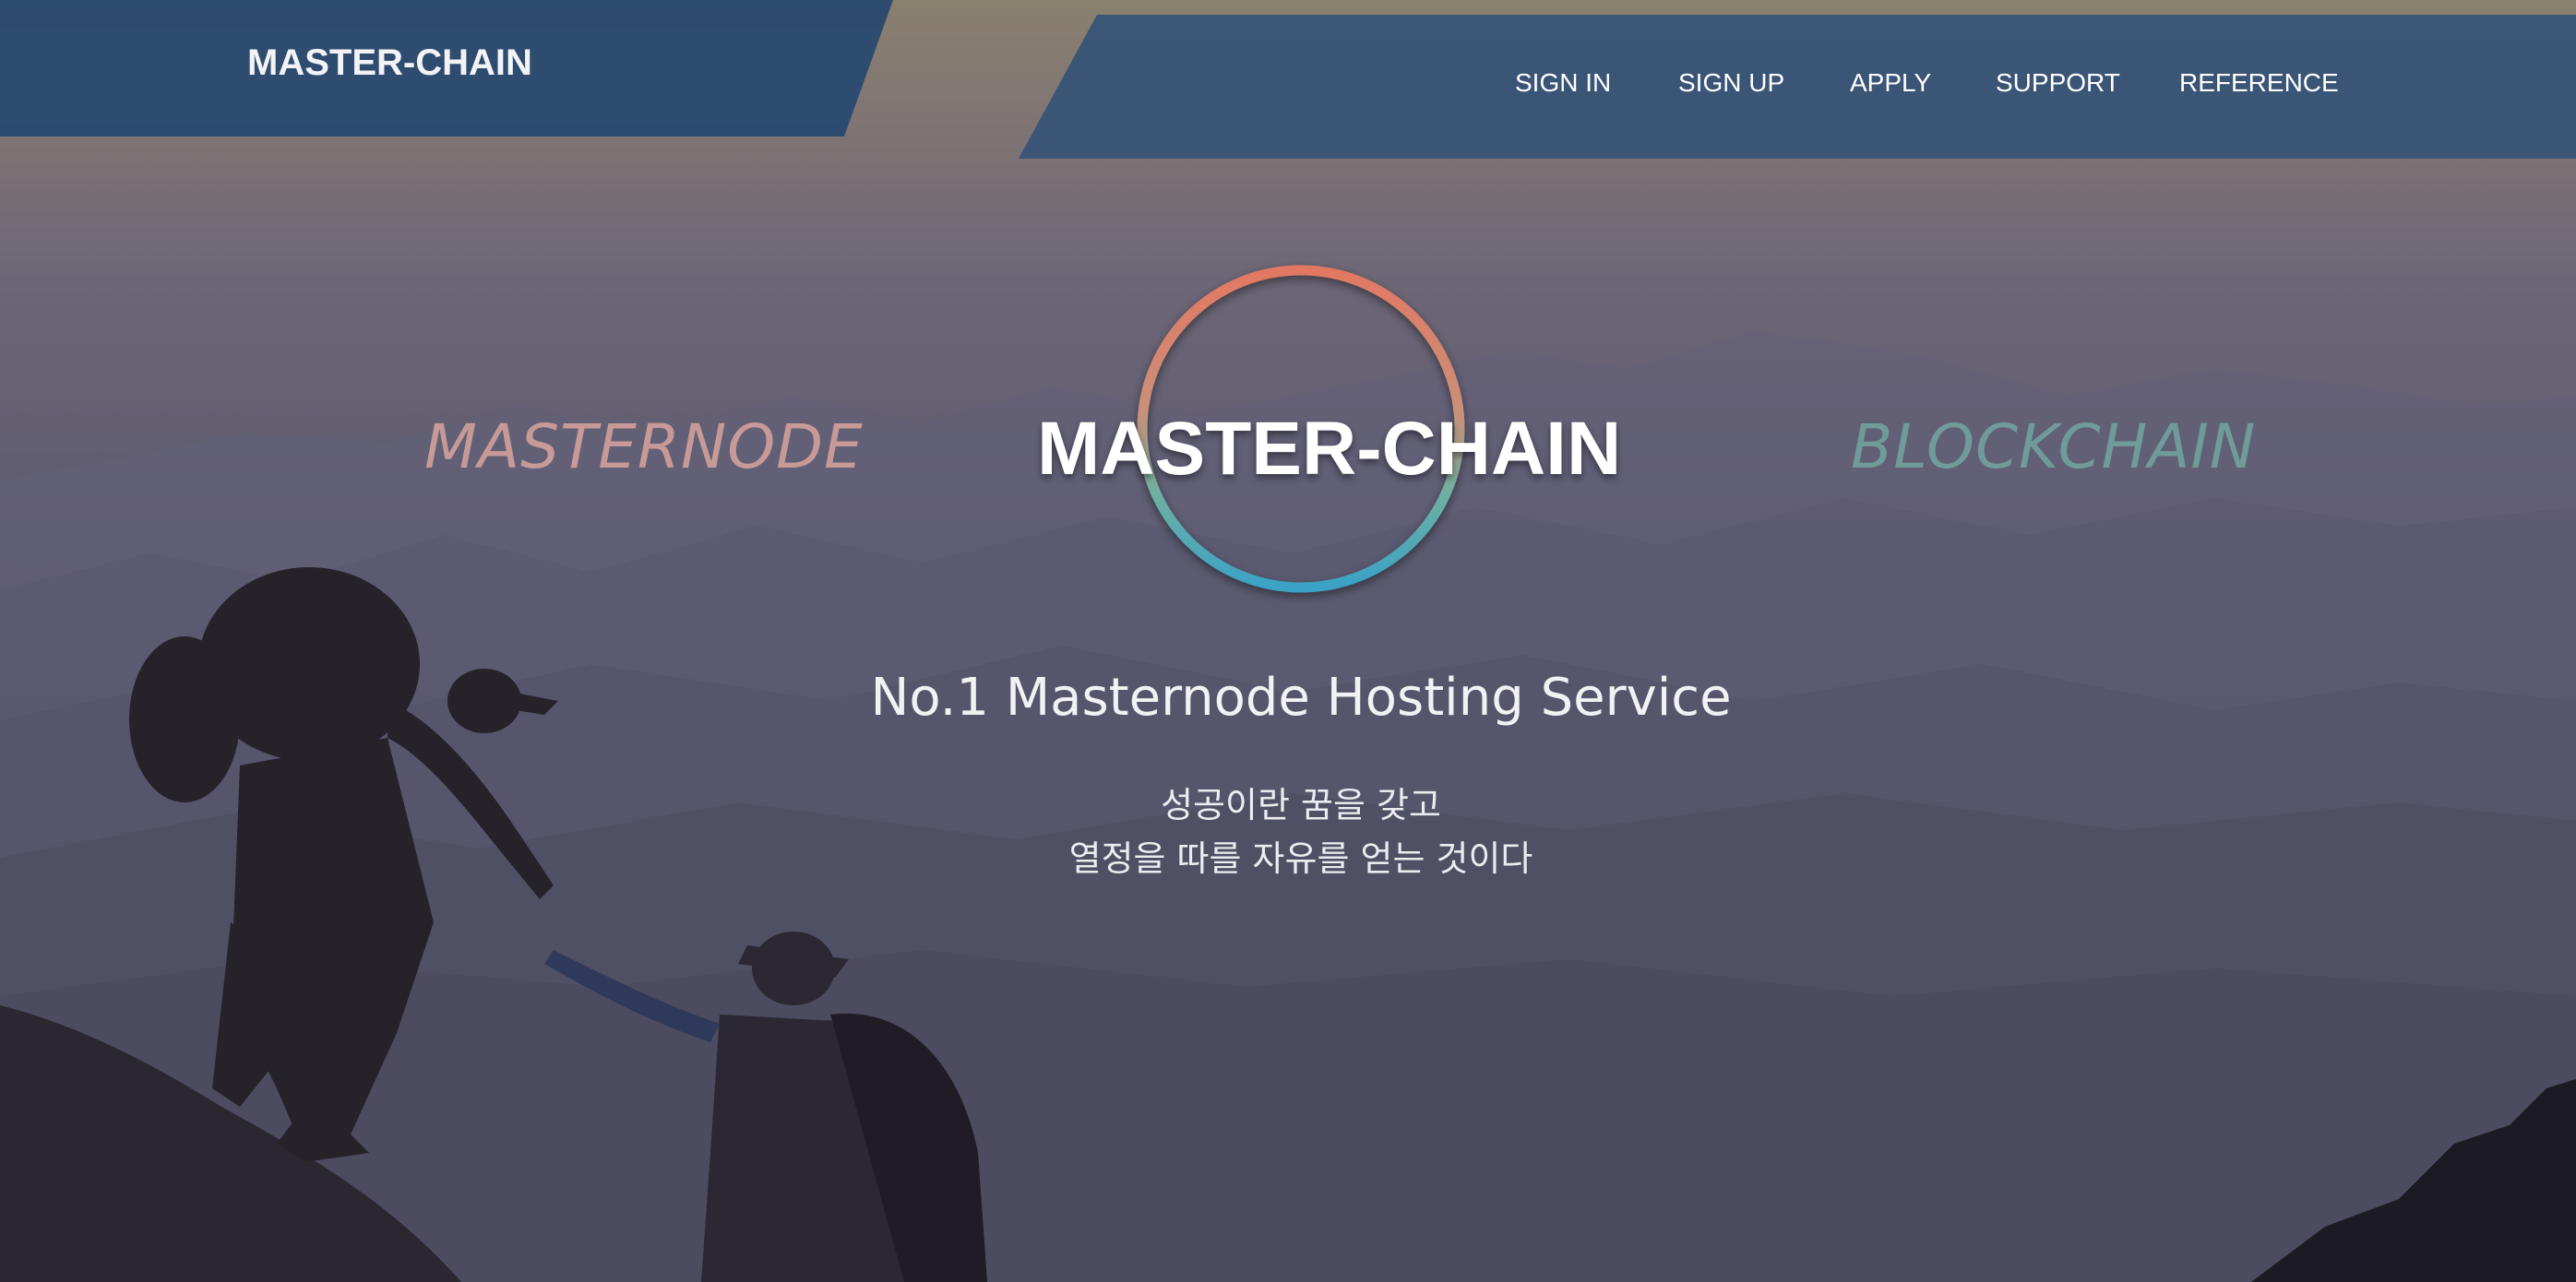 The width and height of the screenshot is (2576, 1282). Describe the element at coordinates (1301, 805) in the screenshot. I see `hero-slogan-line-1: 성공이란 꿈을 갖고` at that location.